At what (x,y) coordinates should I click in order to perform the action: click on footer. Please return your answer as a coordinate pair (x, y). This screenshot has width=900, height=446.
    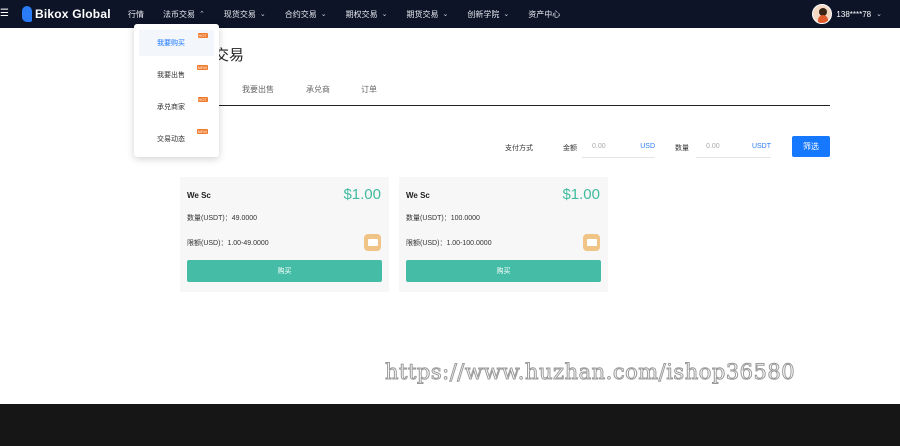
    Looking at the image, I should click on (450, 425).